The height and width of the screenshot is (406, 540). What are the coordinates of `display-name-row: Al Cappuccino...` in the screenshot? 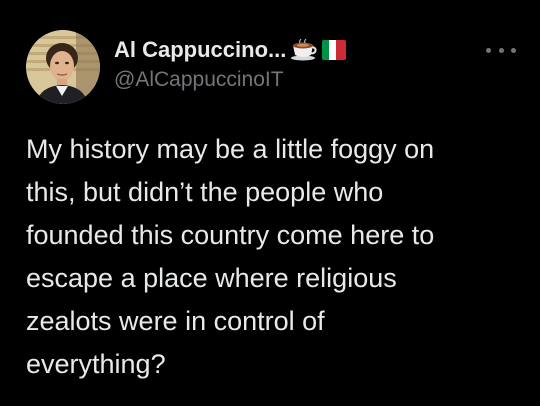 It's located at (230, 50).